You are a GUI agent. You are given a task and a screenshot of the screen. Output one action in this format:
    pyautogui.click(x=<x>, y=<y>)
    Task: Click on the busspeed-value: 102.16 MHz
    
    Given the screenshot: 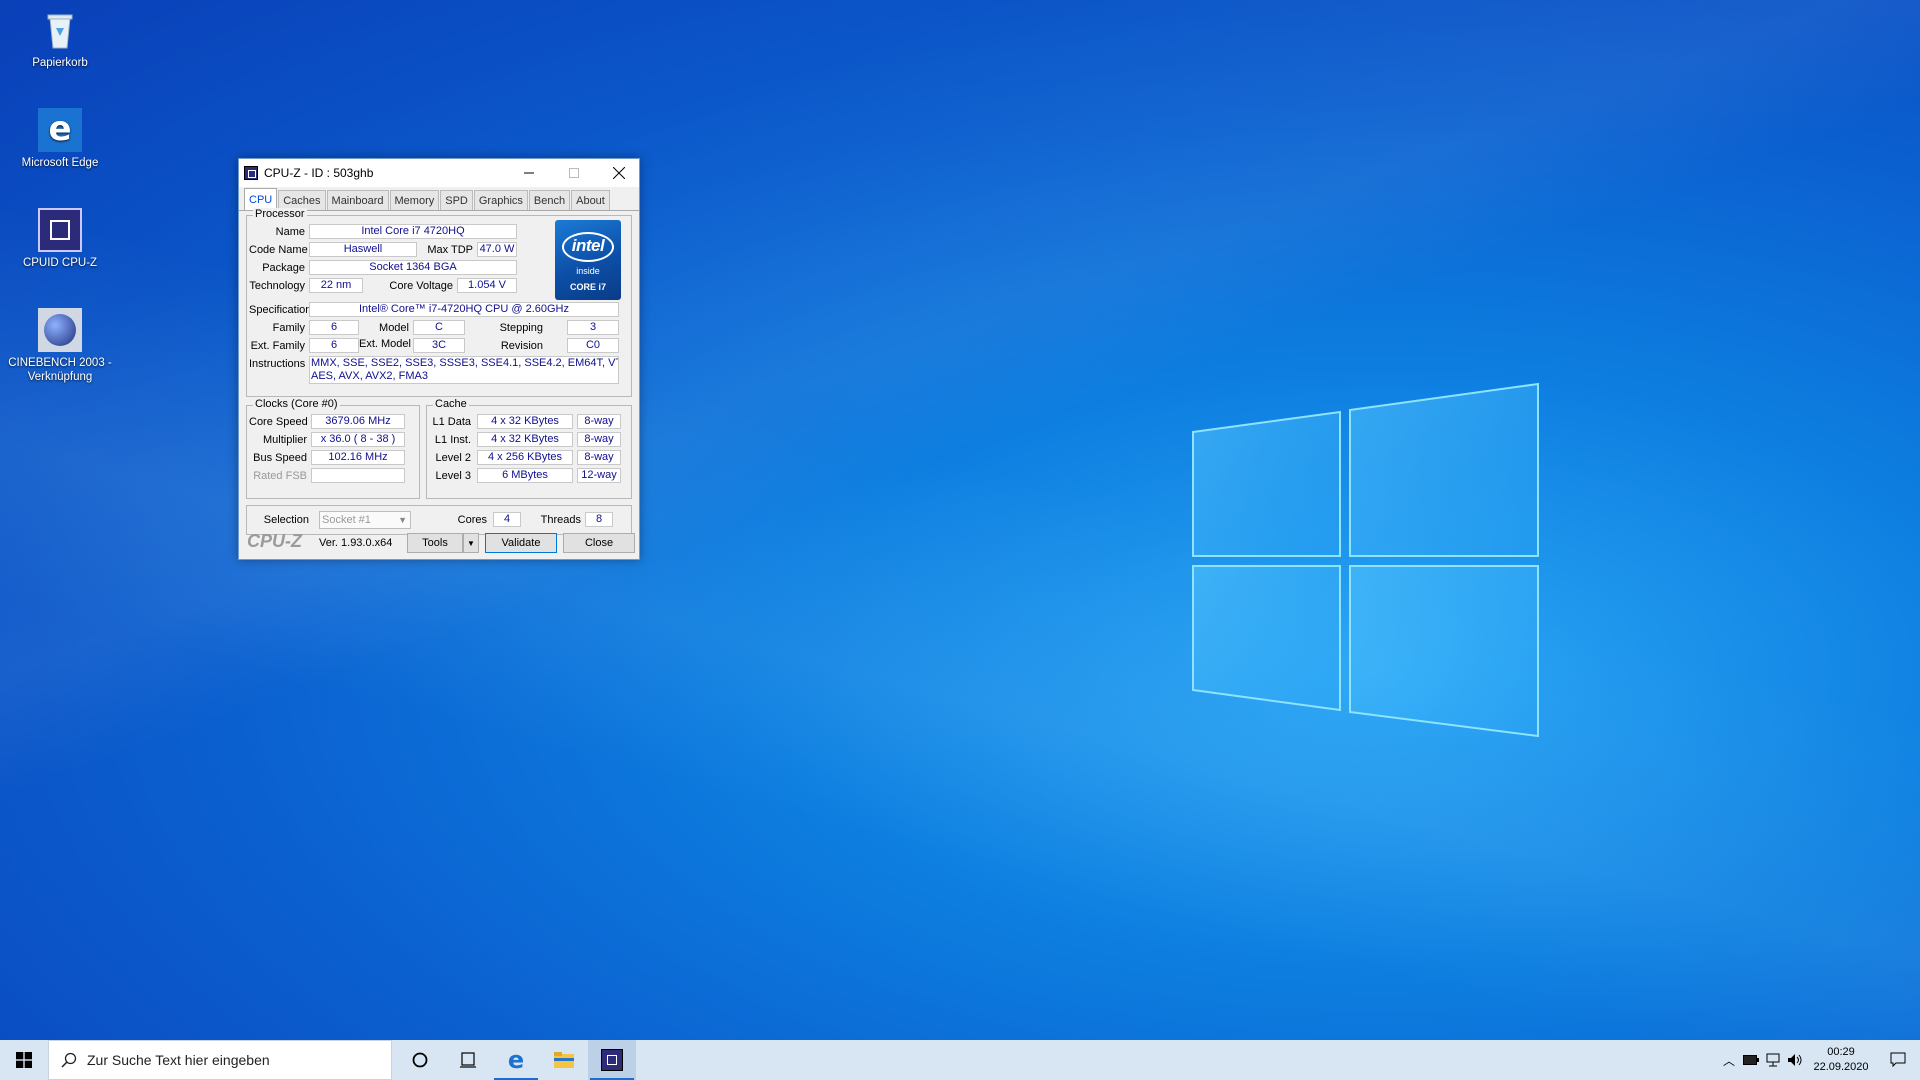 What is the action you would take?
    pyautogui.click(x=358, y=457)
    